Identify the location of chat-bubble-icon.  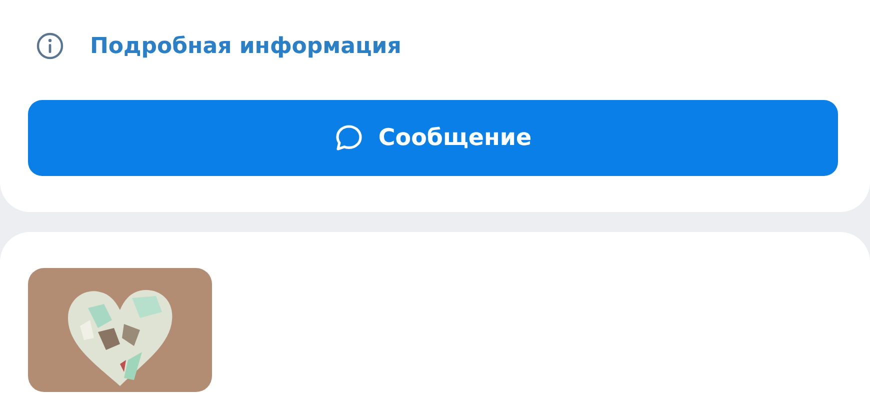
(349, 138).